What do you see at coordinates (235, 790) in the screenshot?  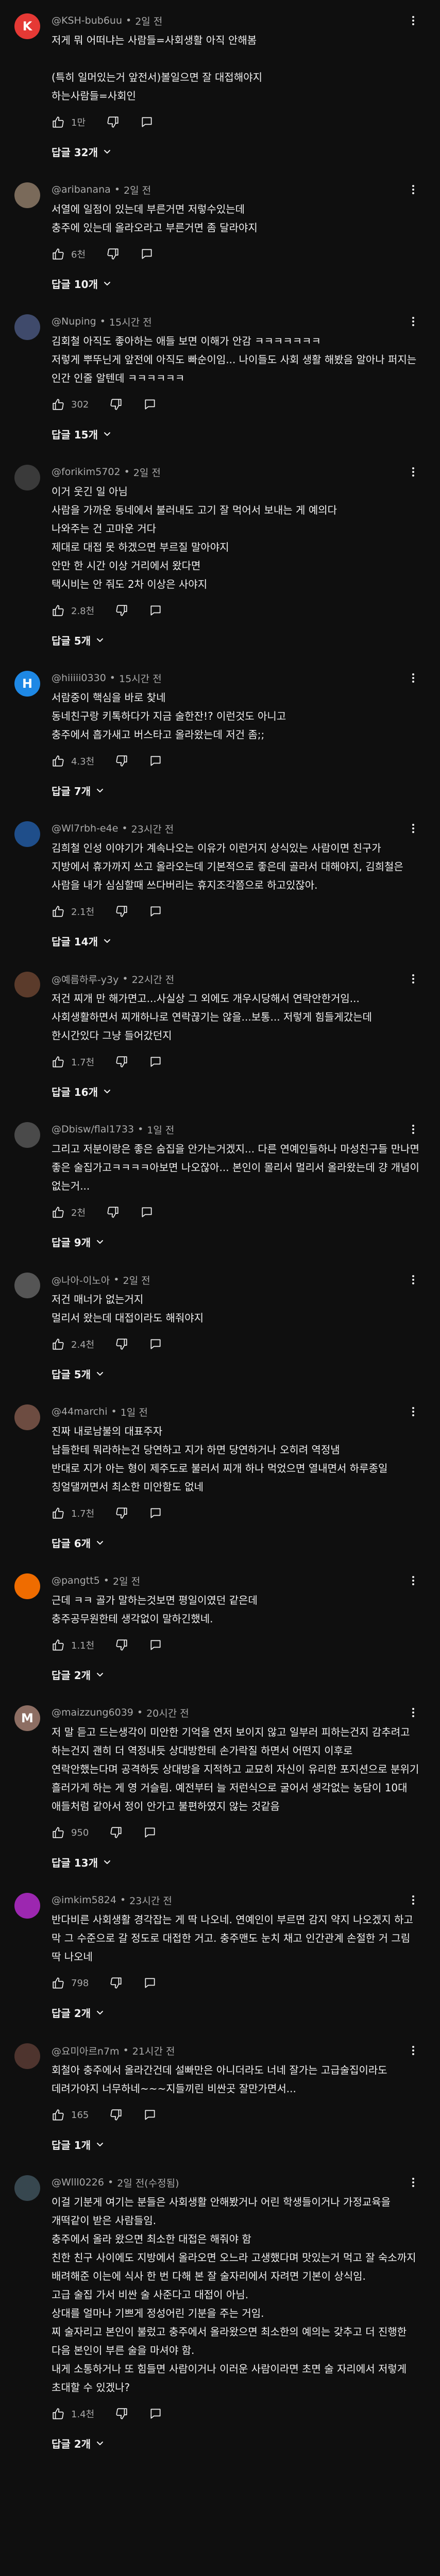 I see `view-replies-button: 답글 7개` at bounding box center [235, 790].